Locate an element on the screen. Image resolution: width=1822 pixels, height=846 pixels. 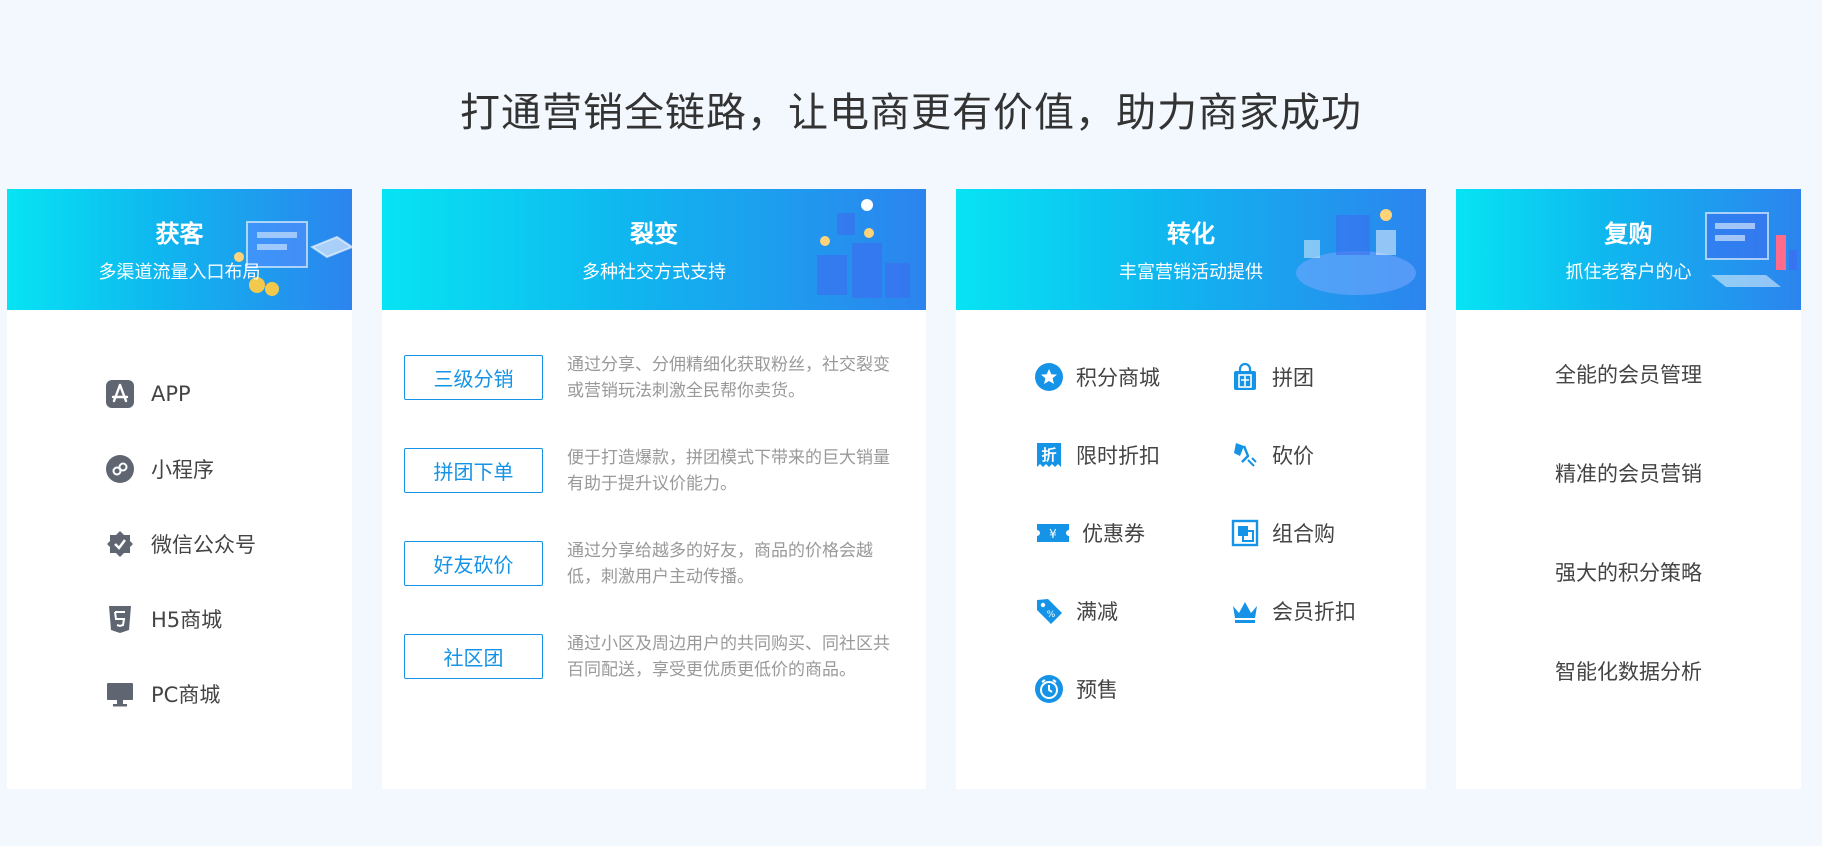
svg-text: 折 is located at coordinates (1048, 455).